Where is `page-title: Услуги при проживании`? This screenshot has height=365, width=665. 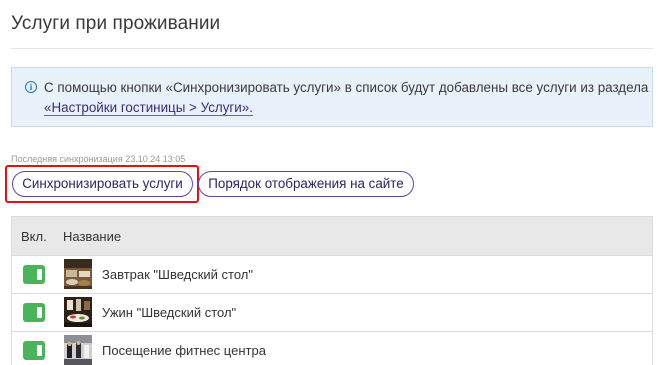 page-title: Услуги при проживании is located at coordinates (116, 23).